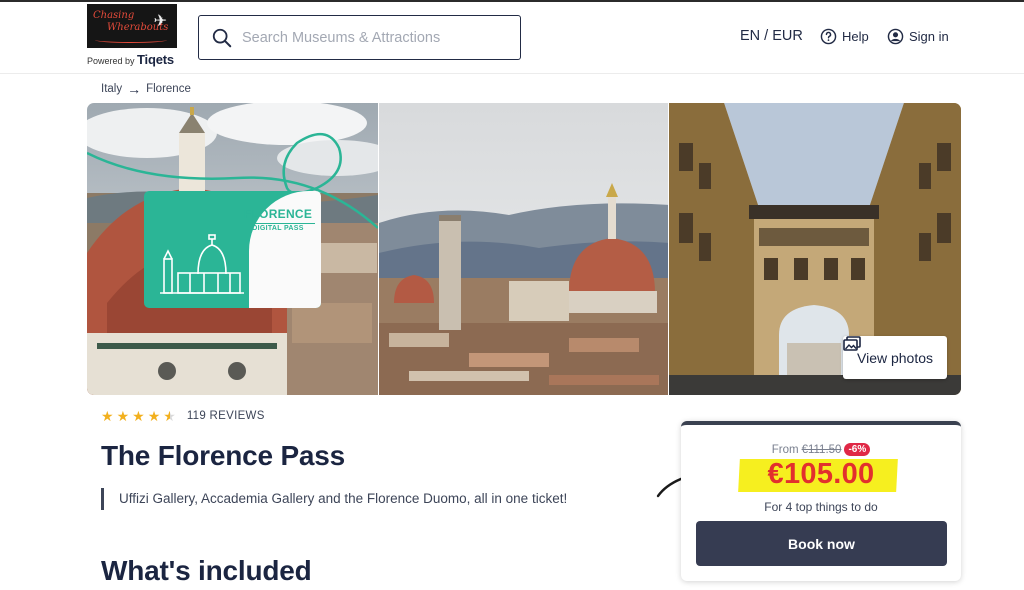  I want to click on photos-icon, so click(852, 343).